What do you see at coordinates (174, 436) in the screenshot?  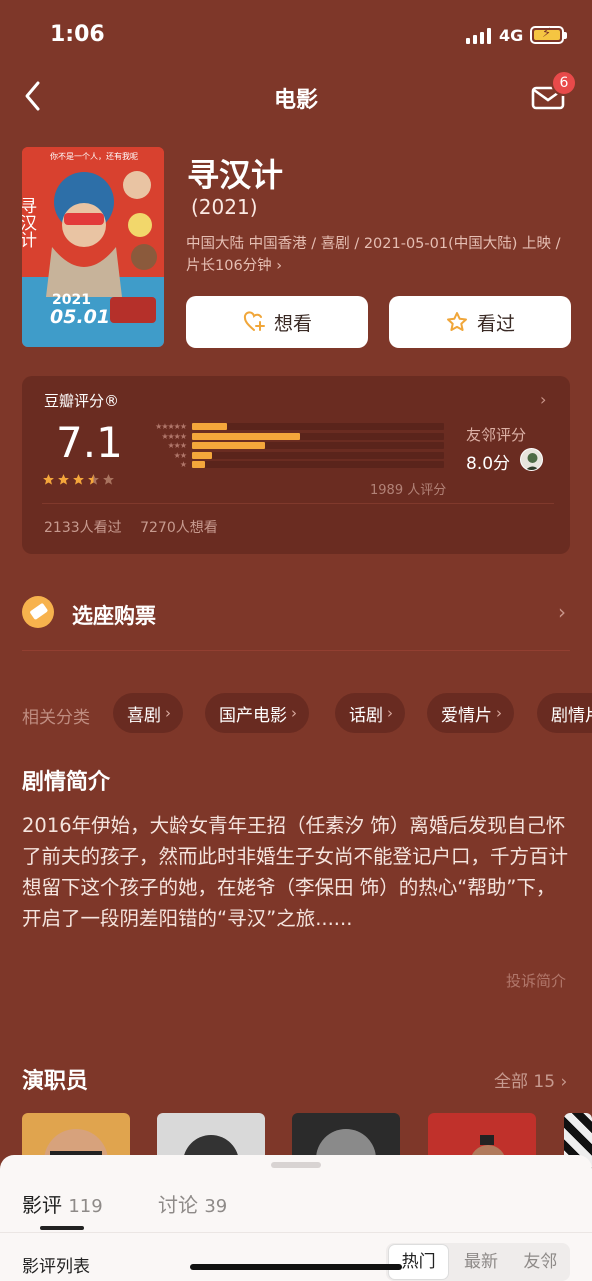 I see `star-level-icon: ★★★★` at bounding box center [174, 436].